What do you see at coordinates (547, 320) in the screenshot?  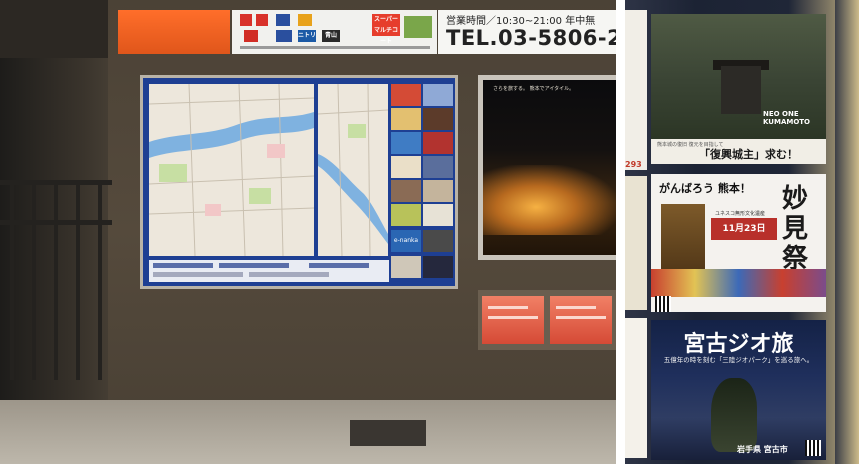 I see `leaflet-rack` at bounding box center [547, 320].